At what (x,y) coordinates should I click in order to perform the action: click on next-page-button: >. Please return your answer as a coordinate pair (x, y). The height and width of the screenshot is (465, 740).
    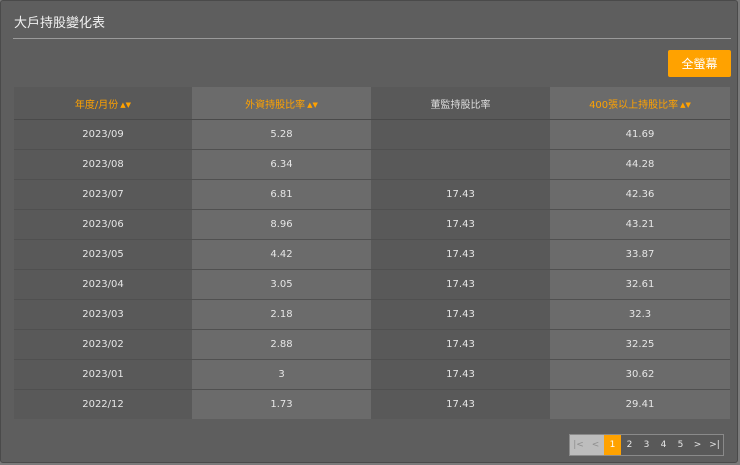
    Looking at the image, I should click on (697, 445).